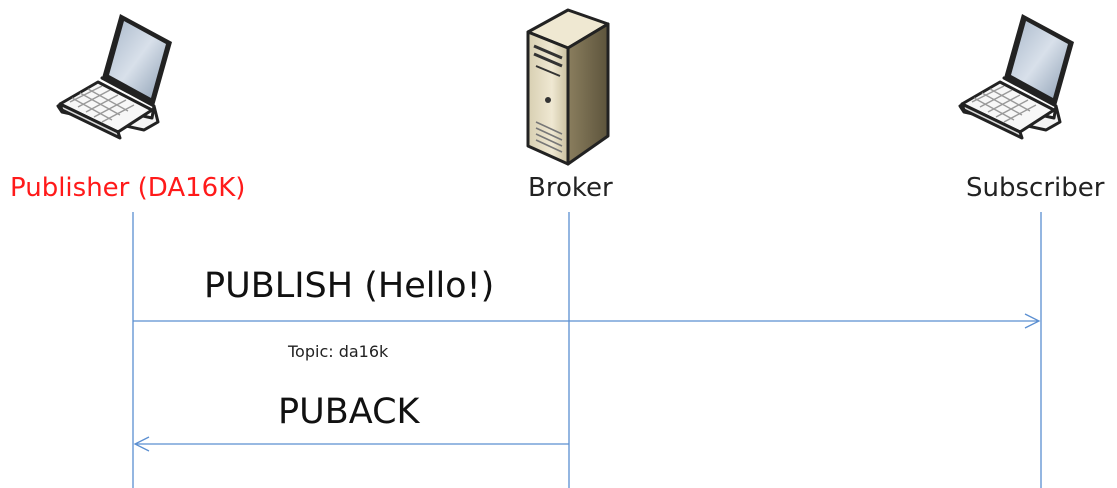 The width and height of the screenshot is (1117, 488). What do you see at coordinates (351, 444) in the screenshot?
I see `puback-arrow` at bounding box center [351, 444].